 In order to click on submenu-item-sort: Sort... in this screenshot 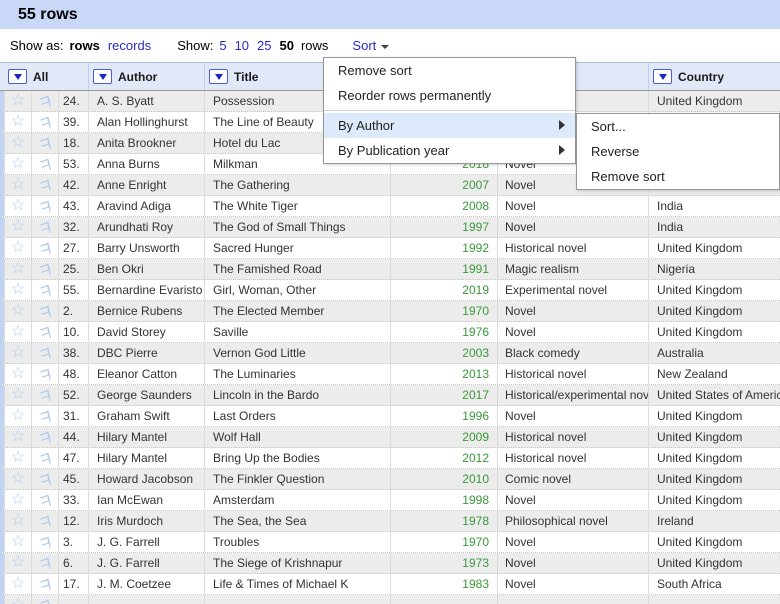, I will do `click(678, 126)`.